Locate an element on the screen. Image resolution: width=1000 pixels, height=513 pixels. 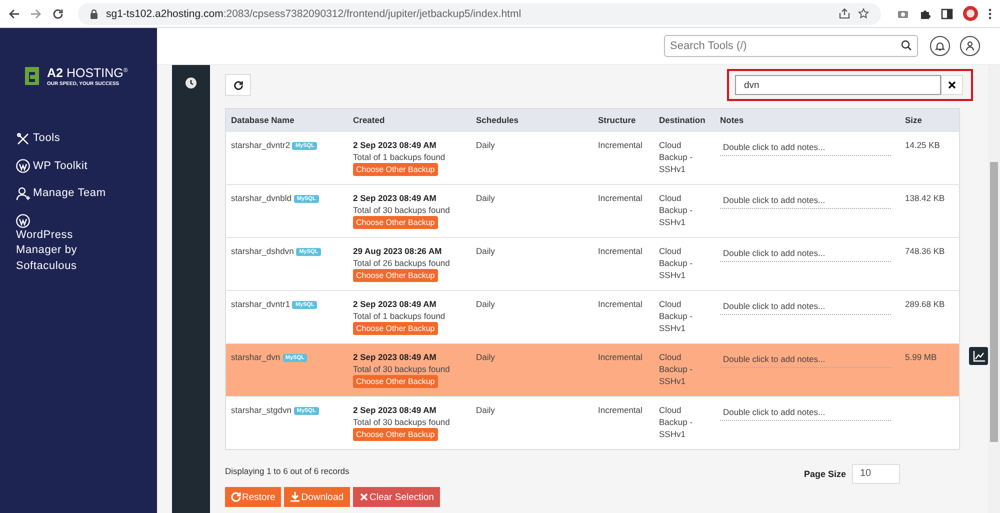
bell-icon is located at coordinates (940, 46).